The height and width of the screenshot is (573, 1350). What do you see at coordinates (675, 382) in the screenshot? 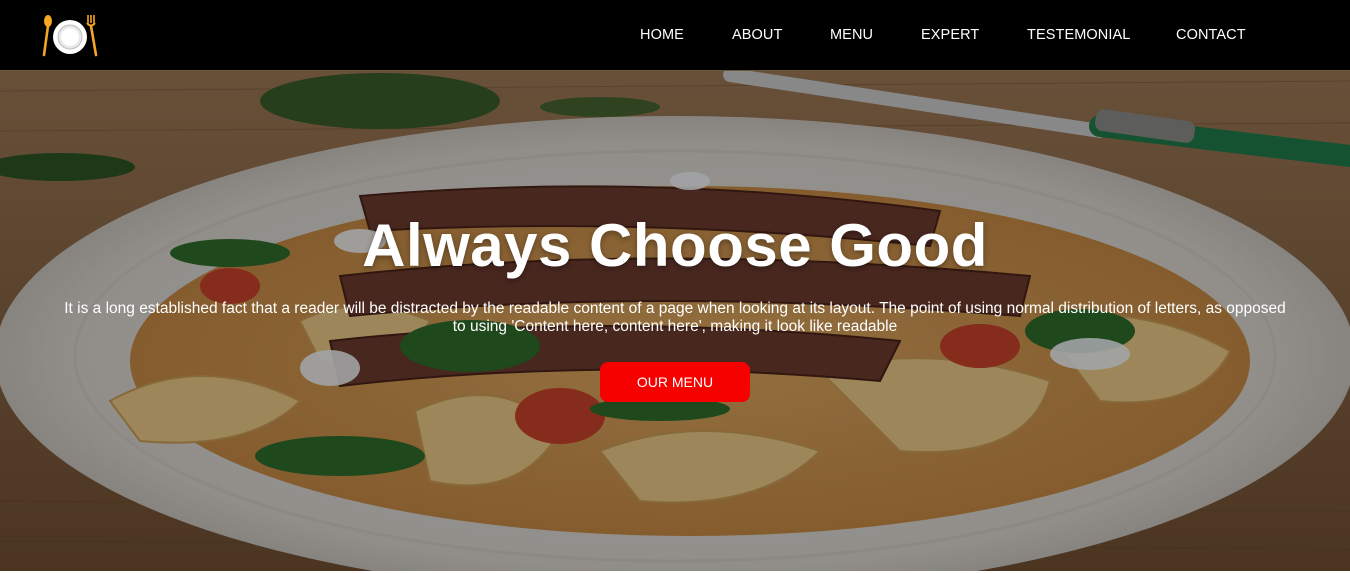
I see `our-menu-button: OUR MENU` at bounding box center [675, 382].